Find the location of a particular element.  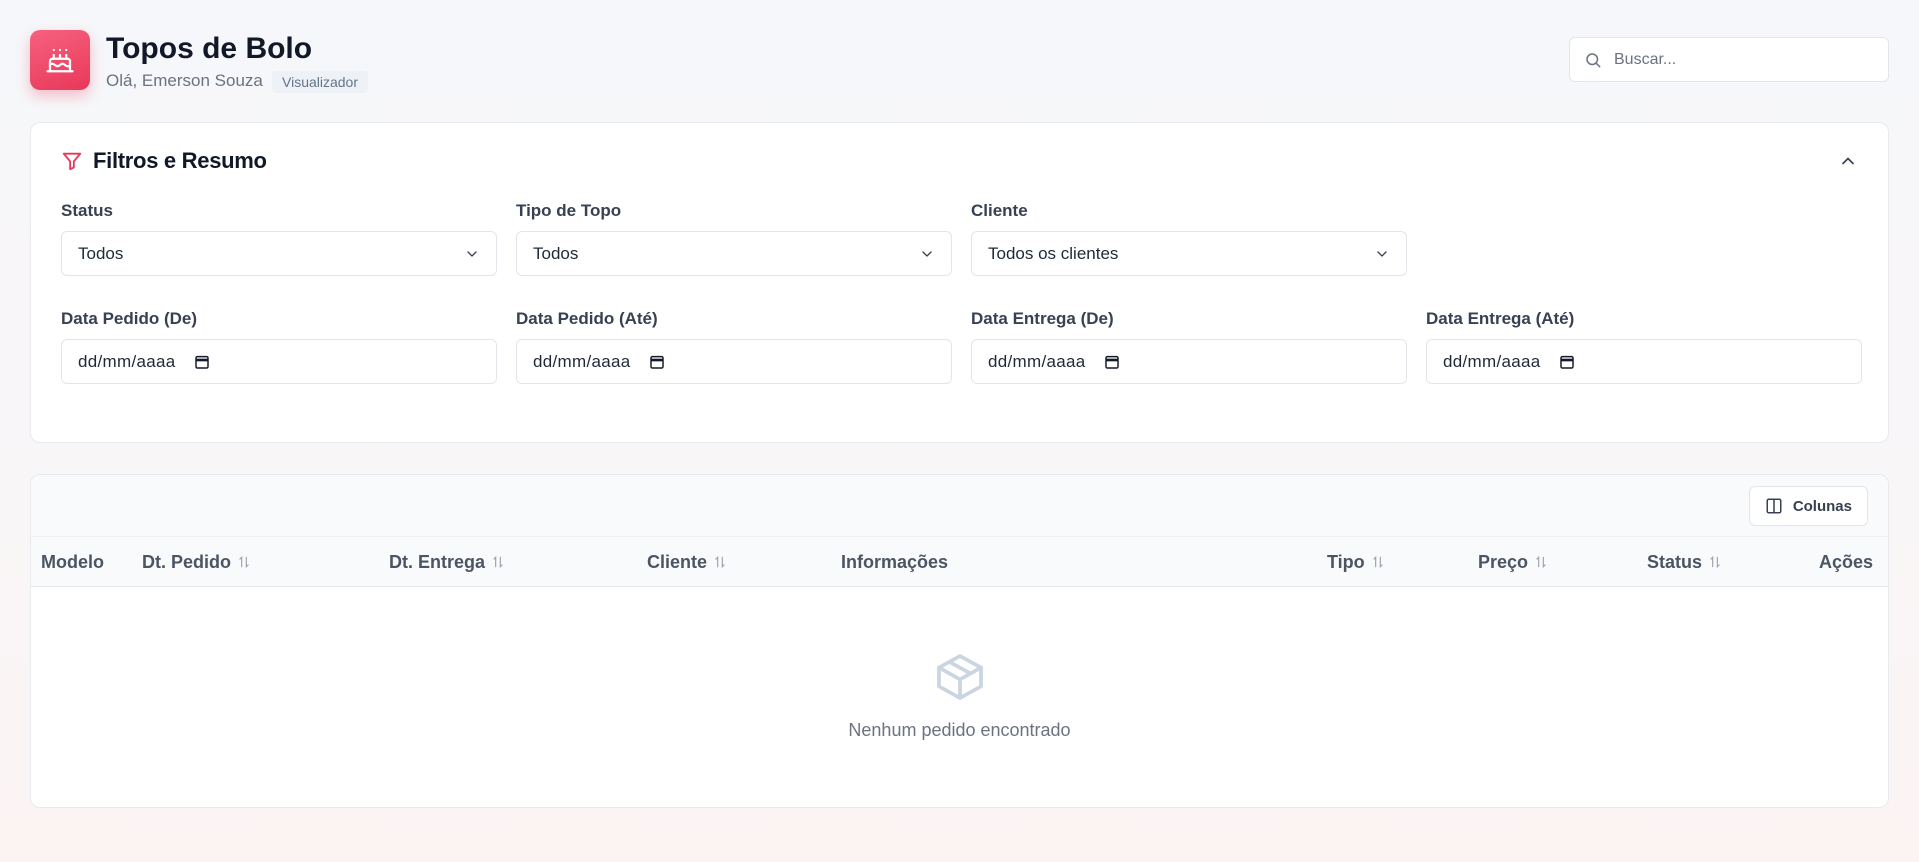

search-input is located at coordinates (1744, 59).